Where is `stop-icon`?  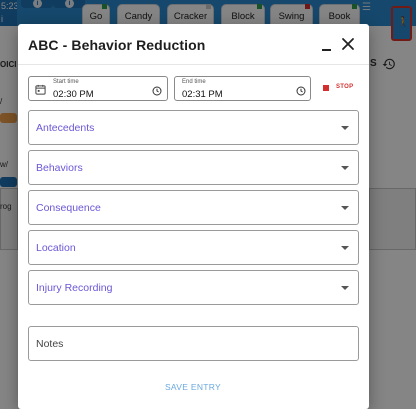
stop-icon is located at coordinates (326, 88).